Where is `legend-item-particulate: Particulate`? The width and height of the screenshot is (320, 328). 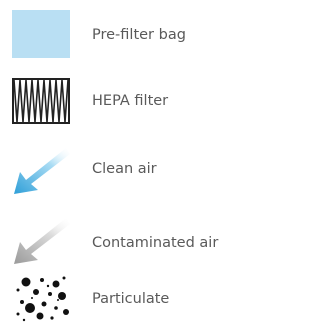 legend-item-particulate: Particulate is located at coordinates (123, 300).